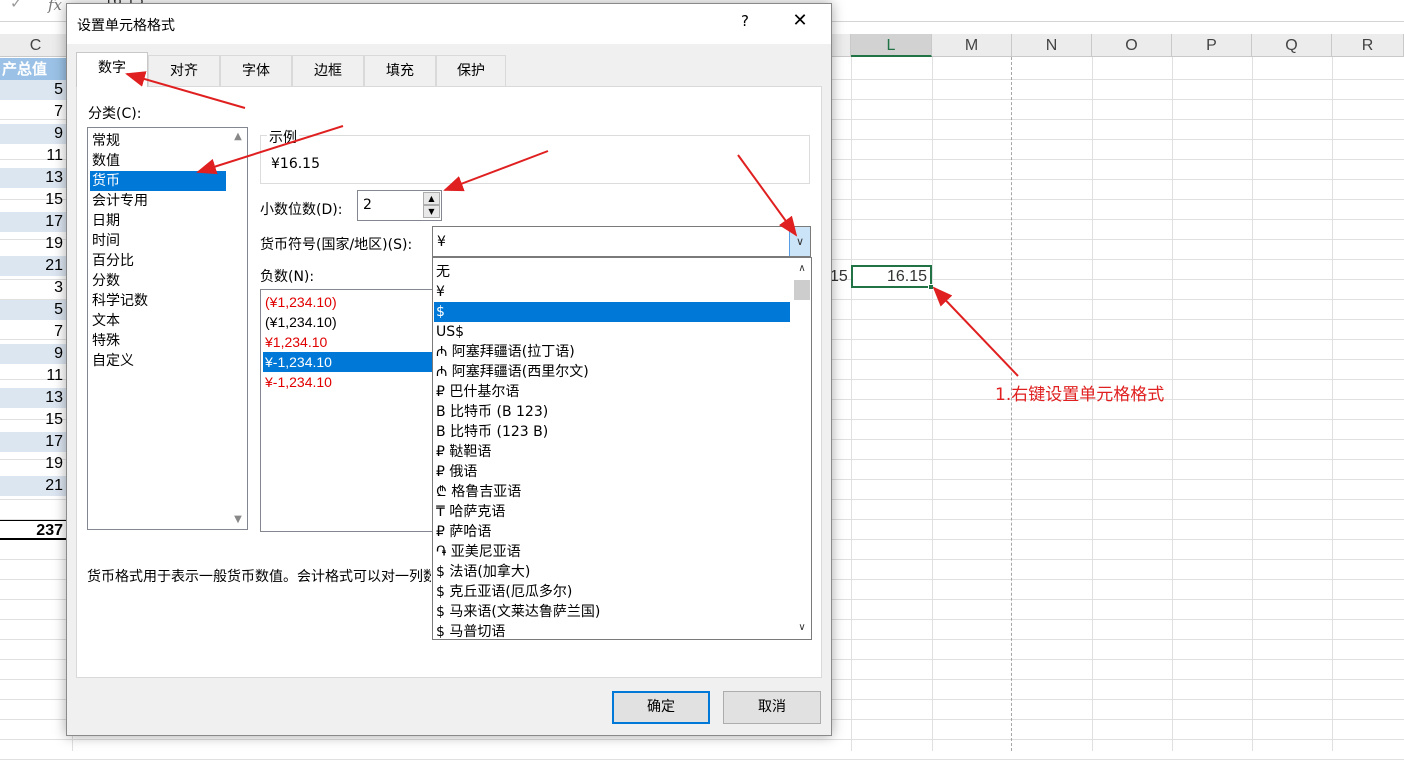  What do you see at coordinates (661, 707) in the screenshot?
I see `ok-button: 确定` at bounding box center [661, 707].